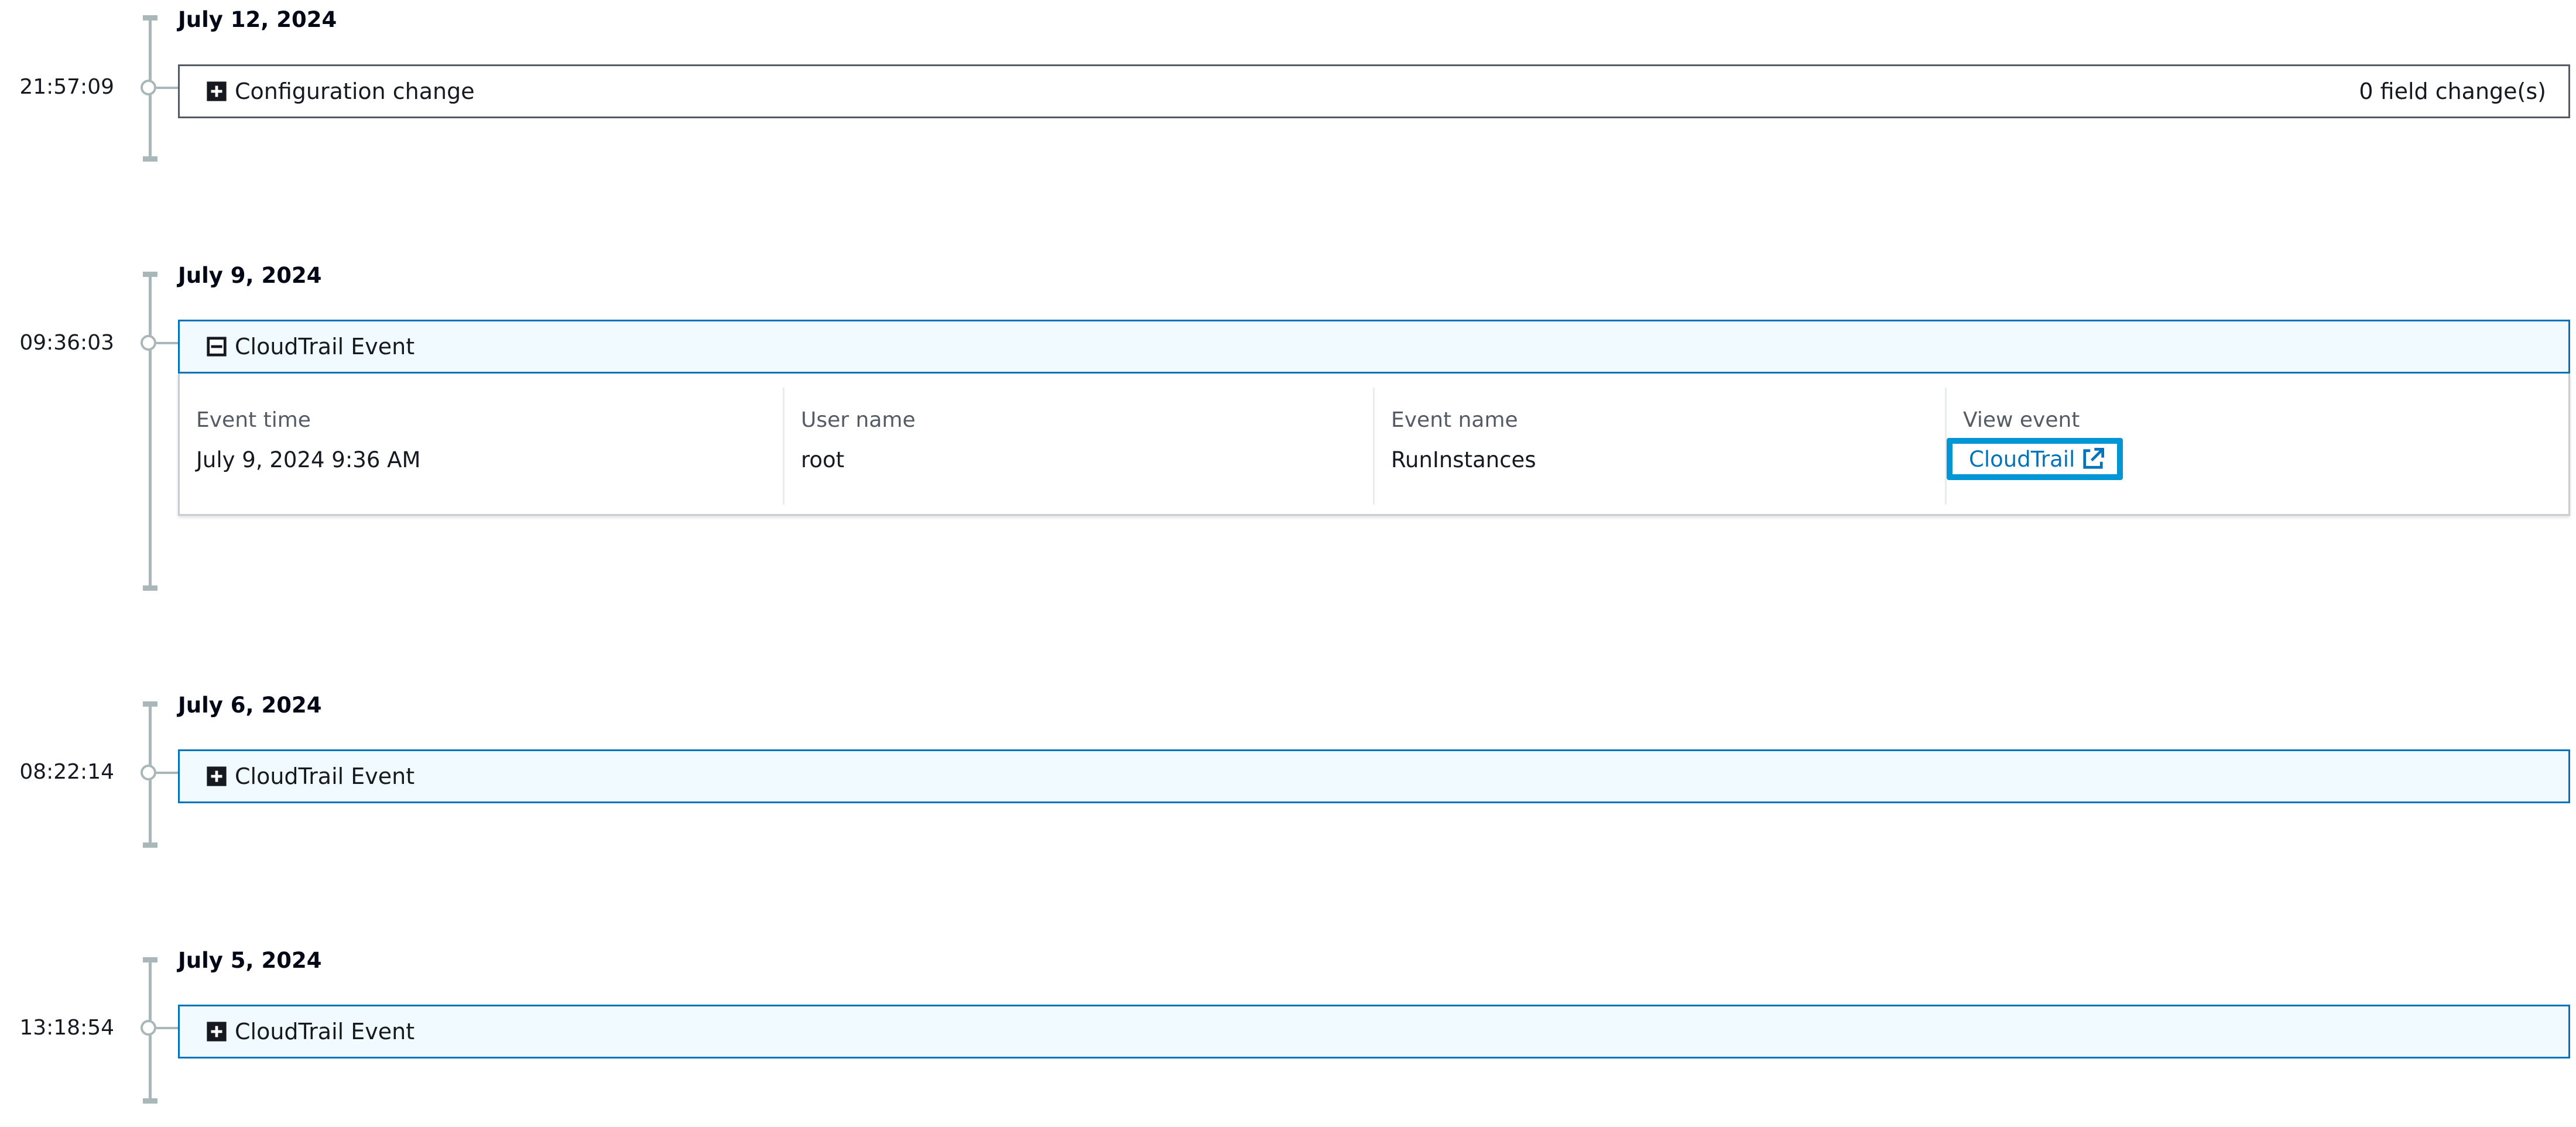 The width and height of the screenshot is (2576, 1127). Describe the element at coordinates (250, 705) in the screenshot. I see `timeline-date: July 6, 2024` at that location.